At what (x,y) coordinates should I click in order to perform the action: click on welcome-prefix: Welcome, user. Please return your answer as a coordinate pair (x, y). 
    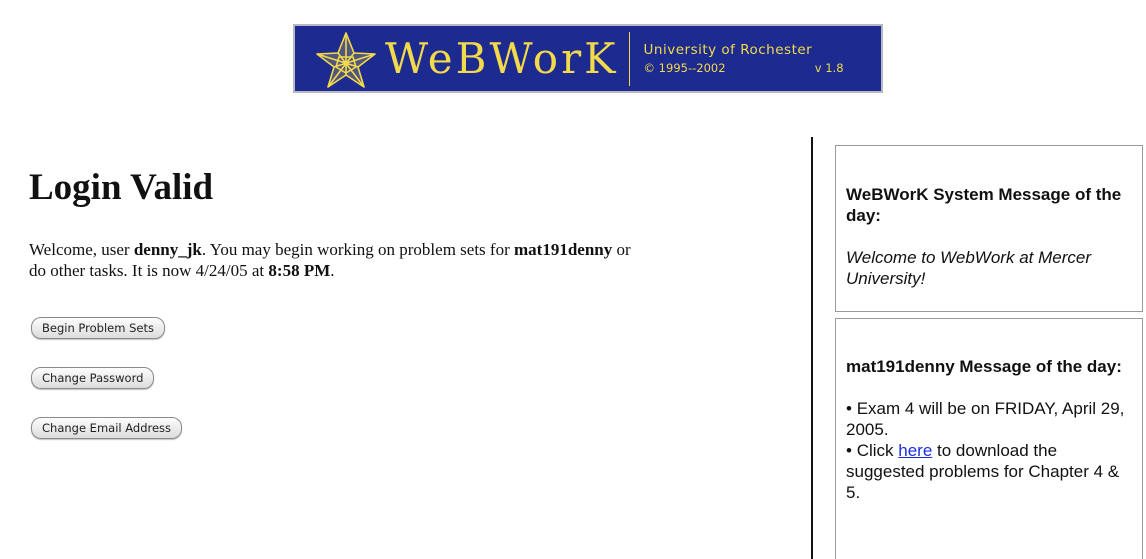
    Looking at the image, I should click on (81, 249).